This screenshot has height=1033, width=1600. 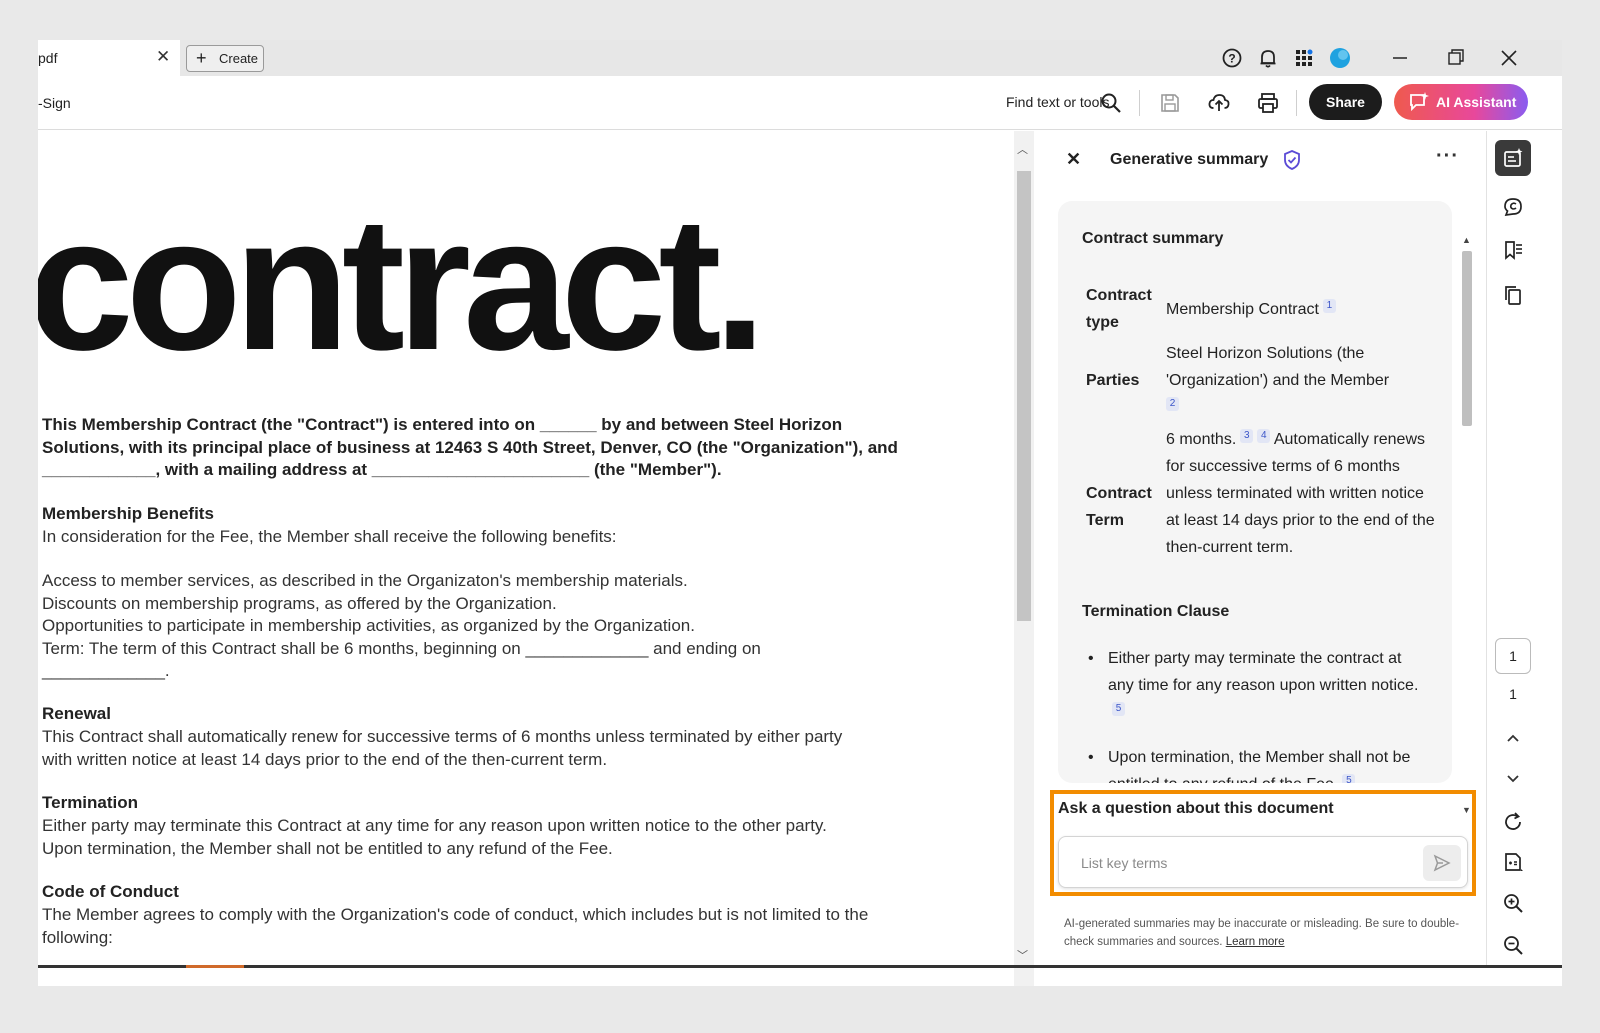 I want to click on summary-icon, so click(x=1513, y=157).